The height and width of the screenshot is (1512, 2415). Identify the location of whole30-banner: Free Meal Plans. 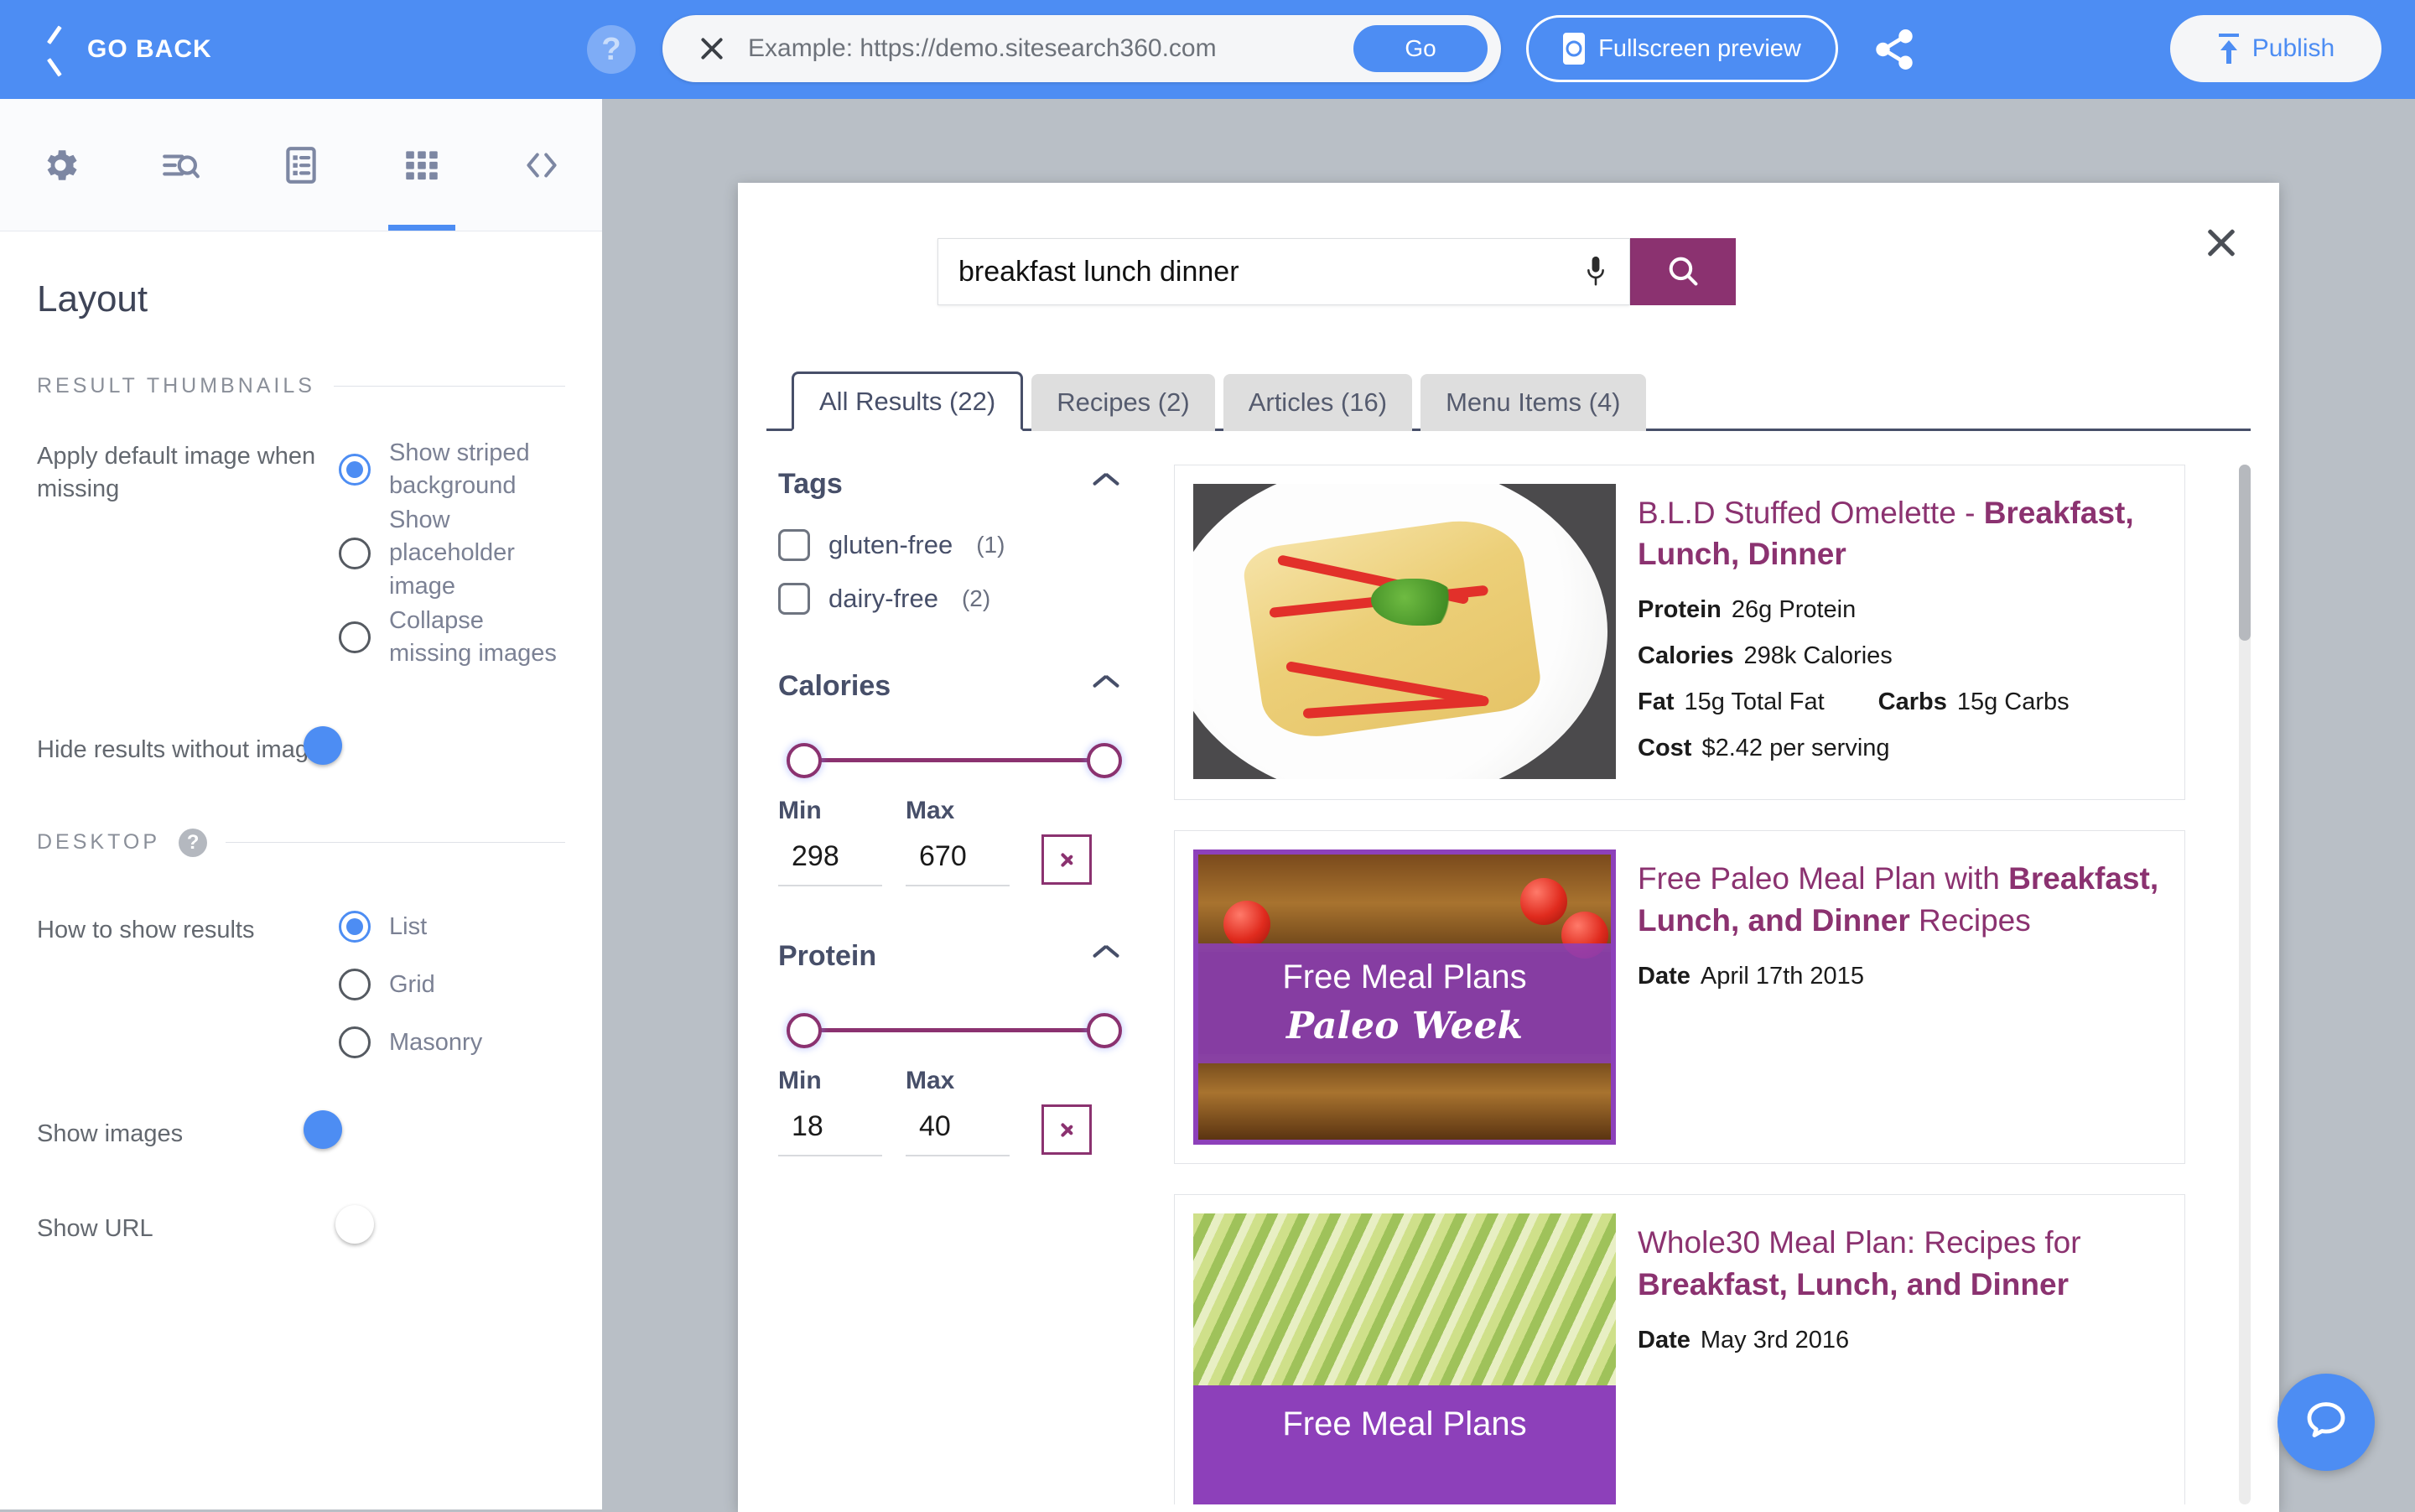
(1404, 1358).